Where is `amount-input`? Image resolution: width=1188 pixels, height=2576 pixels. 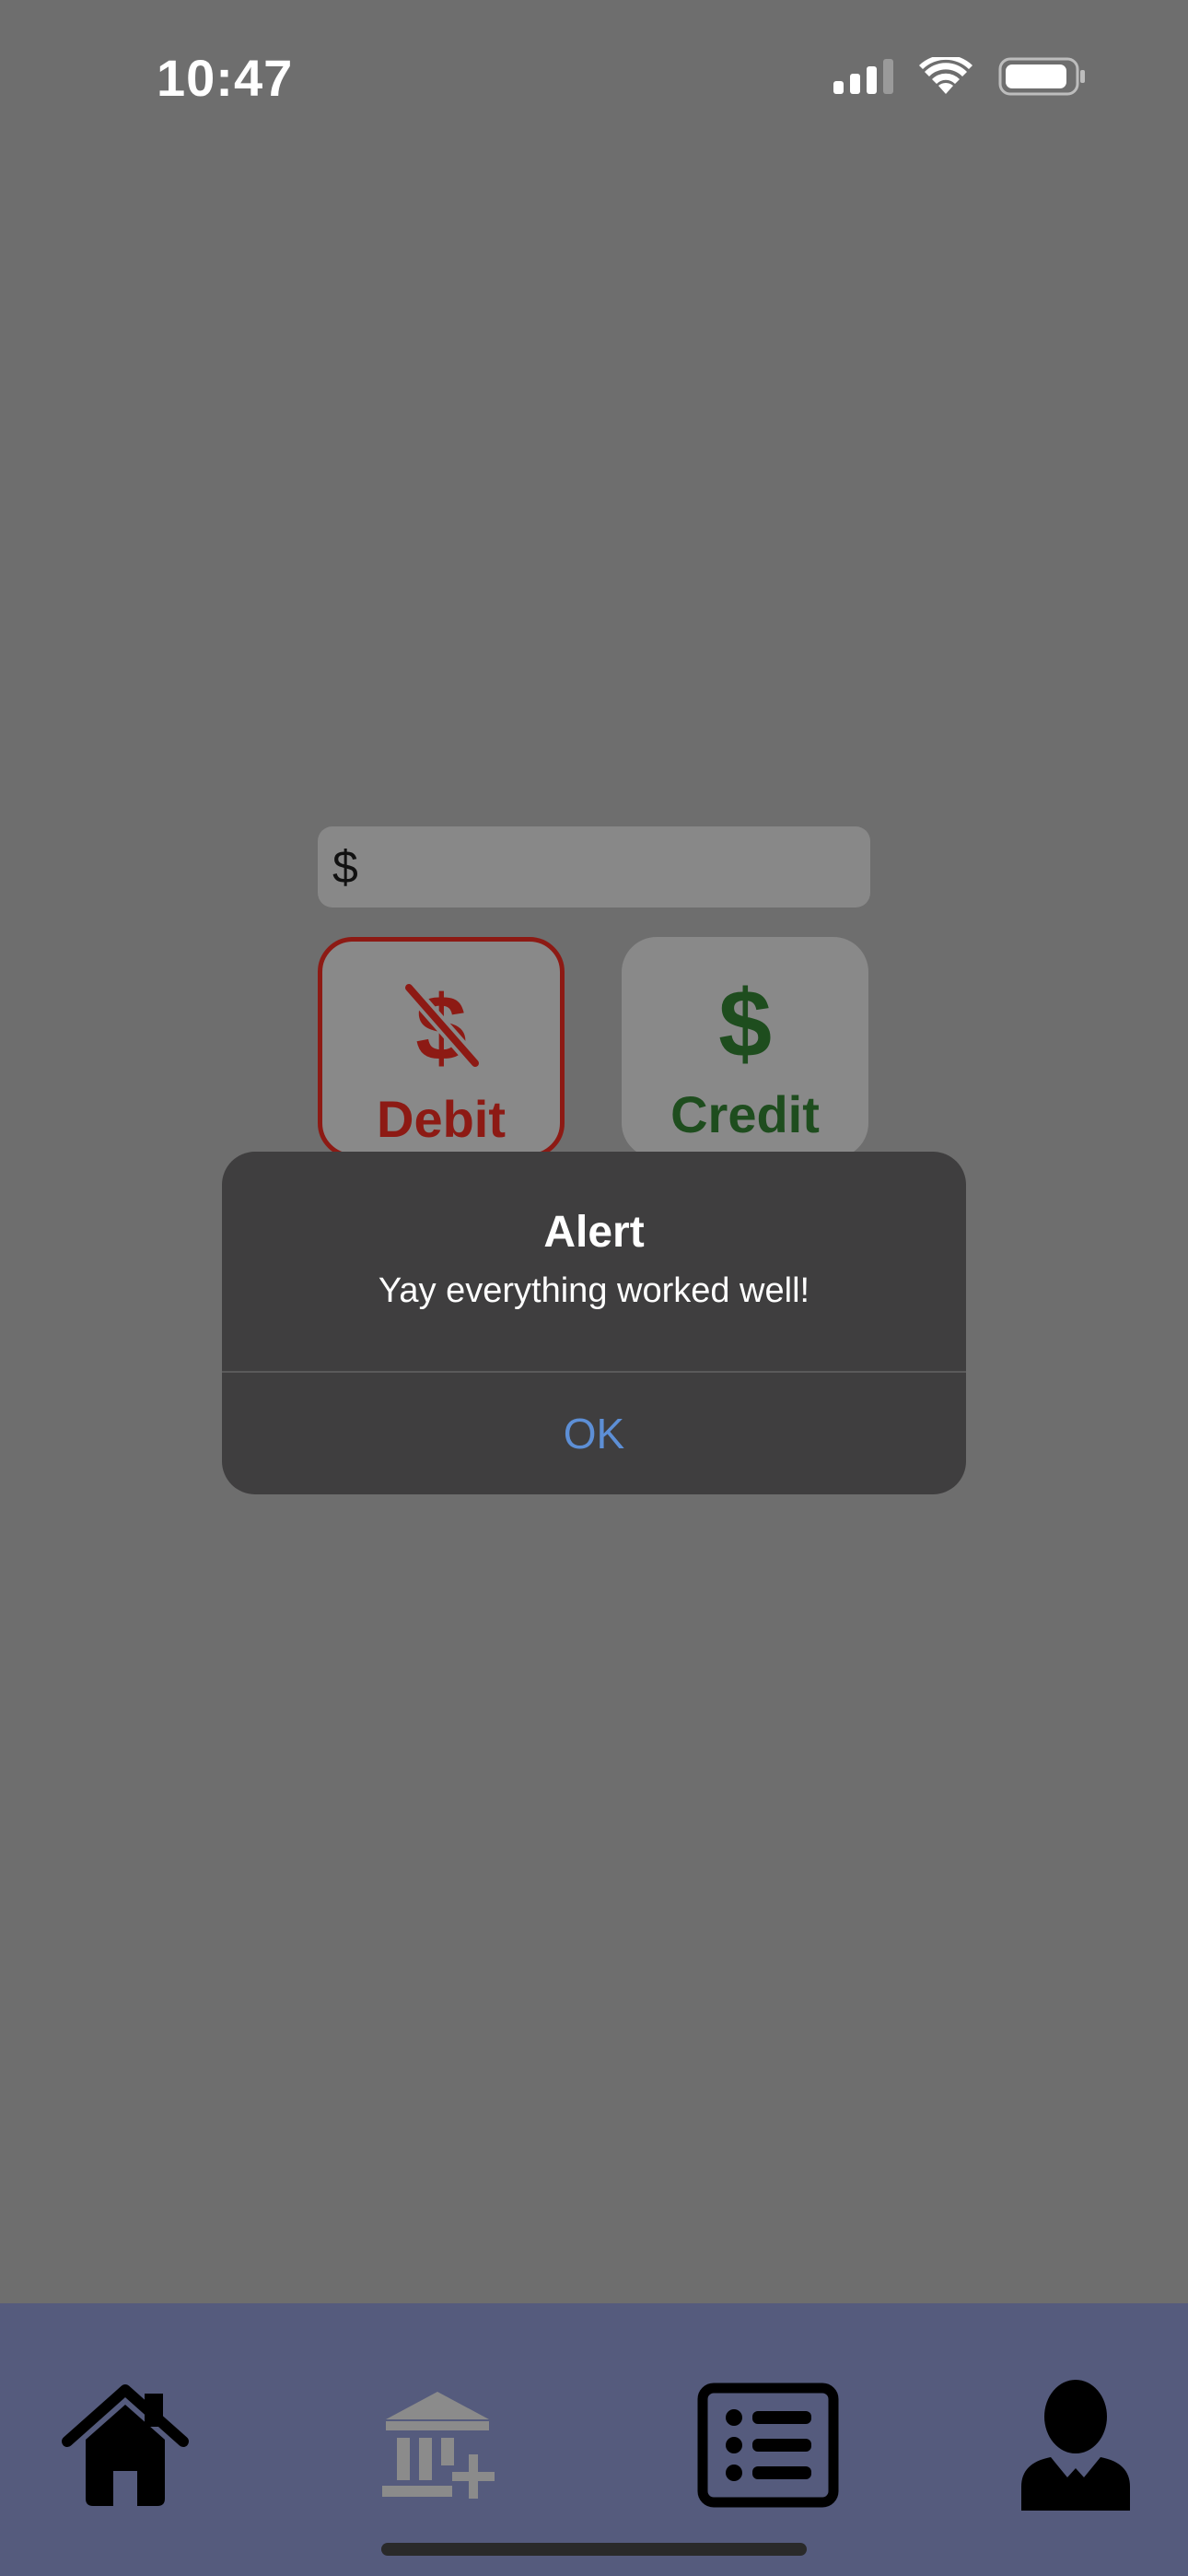
amount-input is located at coordinates (638, 866).